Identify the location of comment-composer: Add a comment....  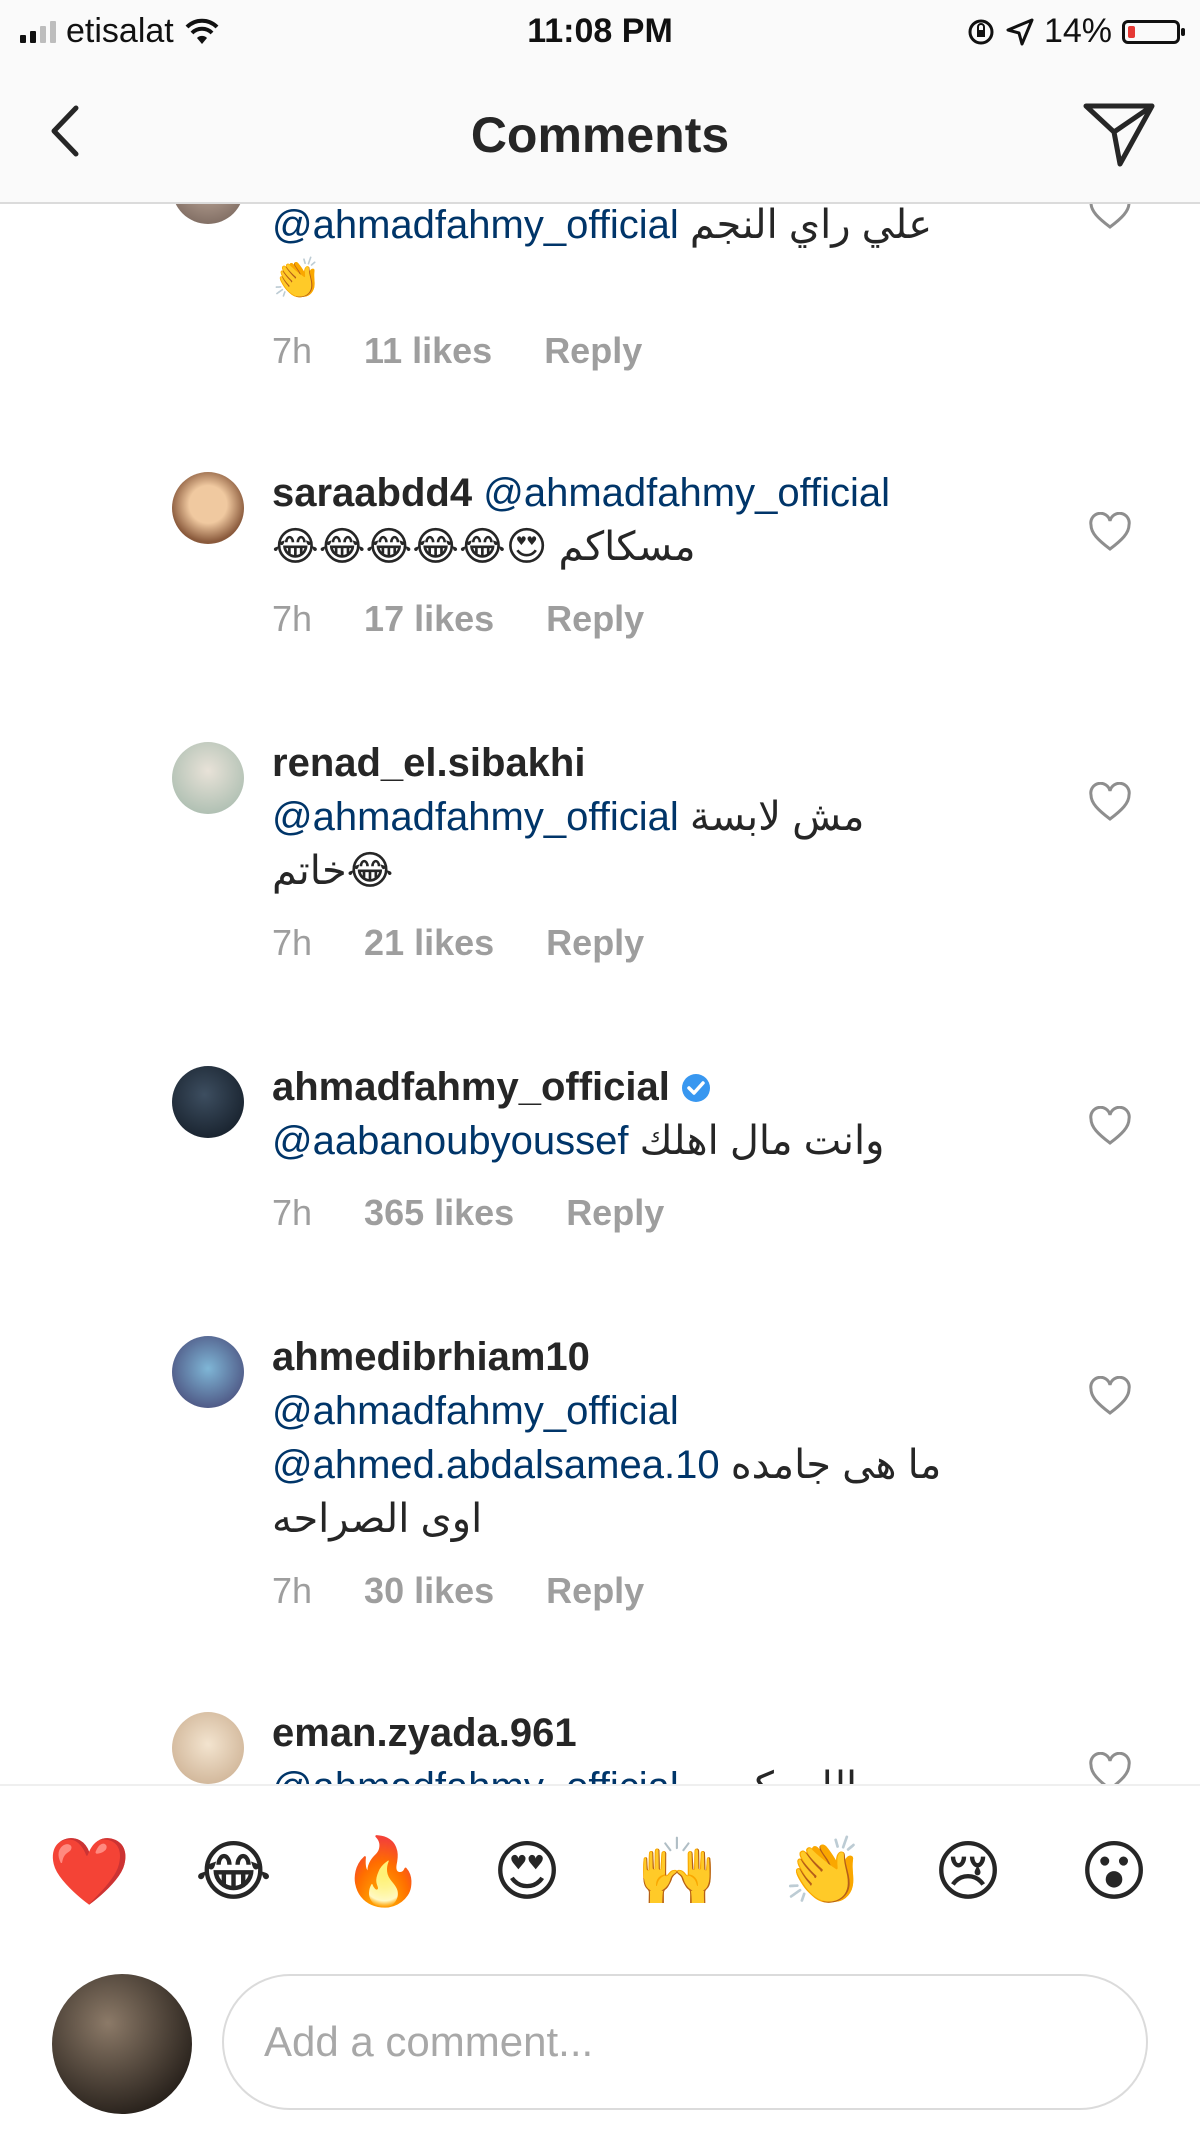
(600, 2051).